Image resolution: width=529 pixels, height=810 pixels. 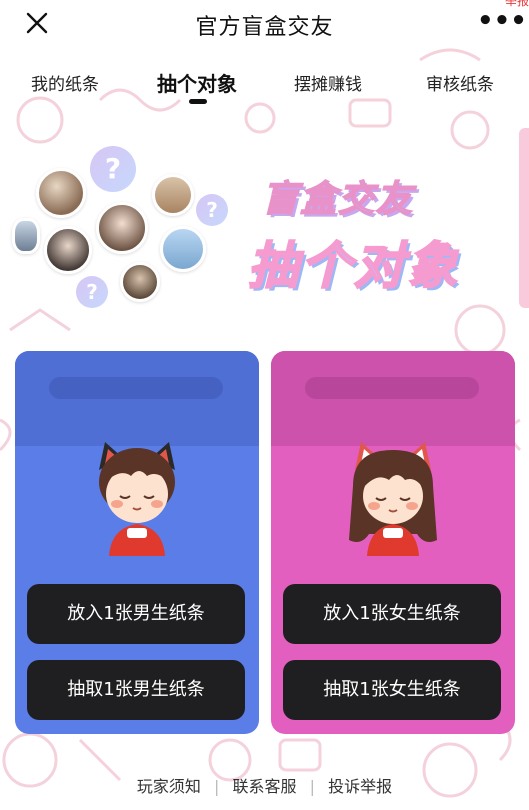 What do you see at coordinates (137, 499) in the screenshot?
I see `boy-avatar-icon` at bounding box center [137, 499].